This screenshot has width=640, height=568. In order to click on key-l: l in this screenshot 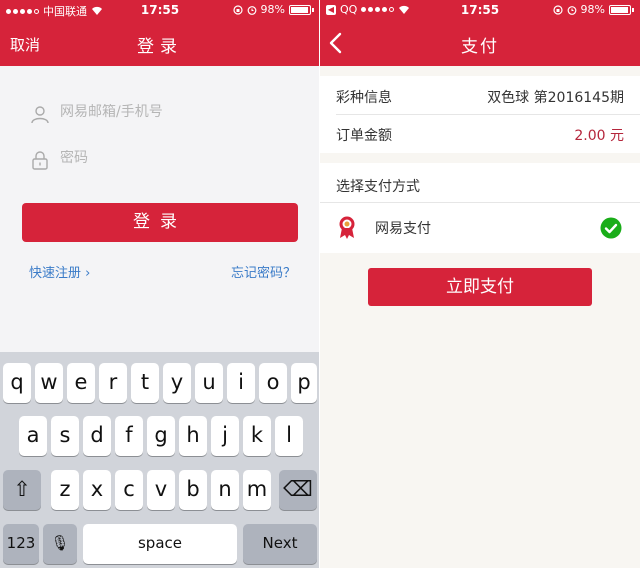, I will do `click(289, 436)`.